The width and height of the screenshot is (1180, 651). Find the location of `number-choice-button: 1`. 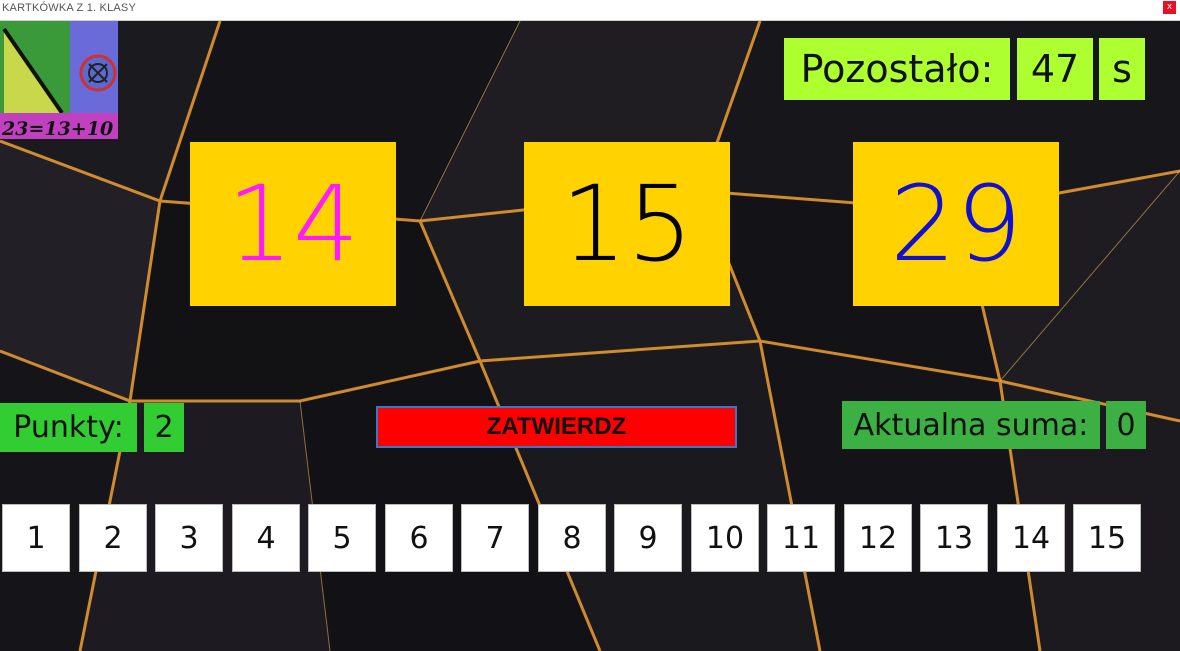

number-choice-button: 1 is located at coordinates (36, 538).